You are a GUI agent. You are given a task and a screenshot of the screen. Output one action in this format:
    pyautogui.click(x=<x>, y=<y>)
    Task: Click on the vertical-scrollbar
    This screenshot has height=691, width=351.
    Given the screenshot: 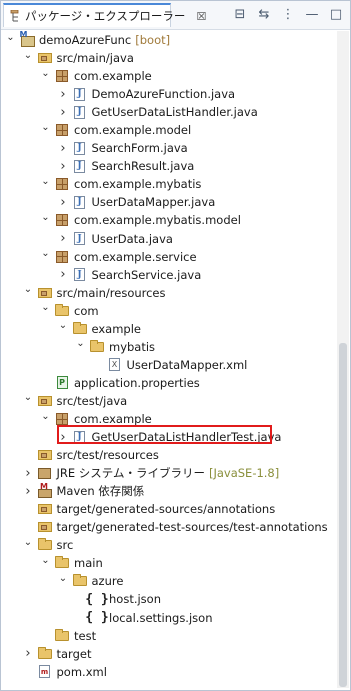 What is the action you would take?
    pyautogui.click(x=343, y=359)
    